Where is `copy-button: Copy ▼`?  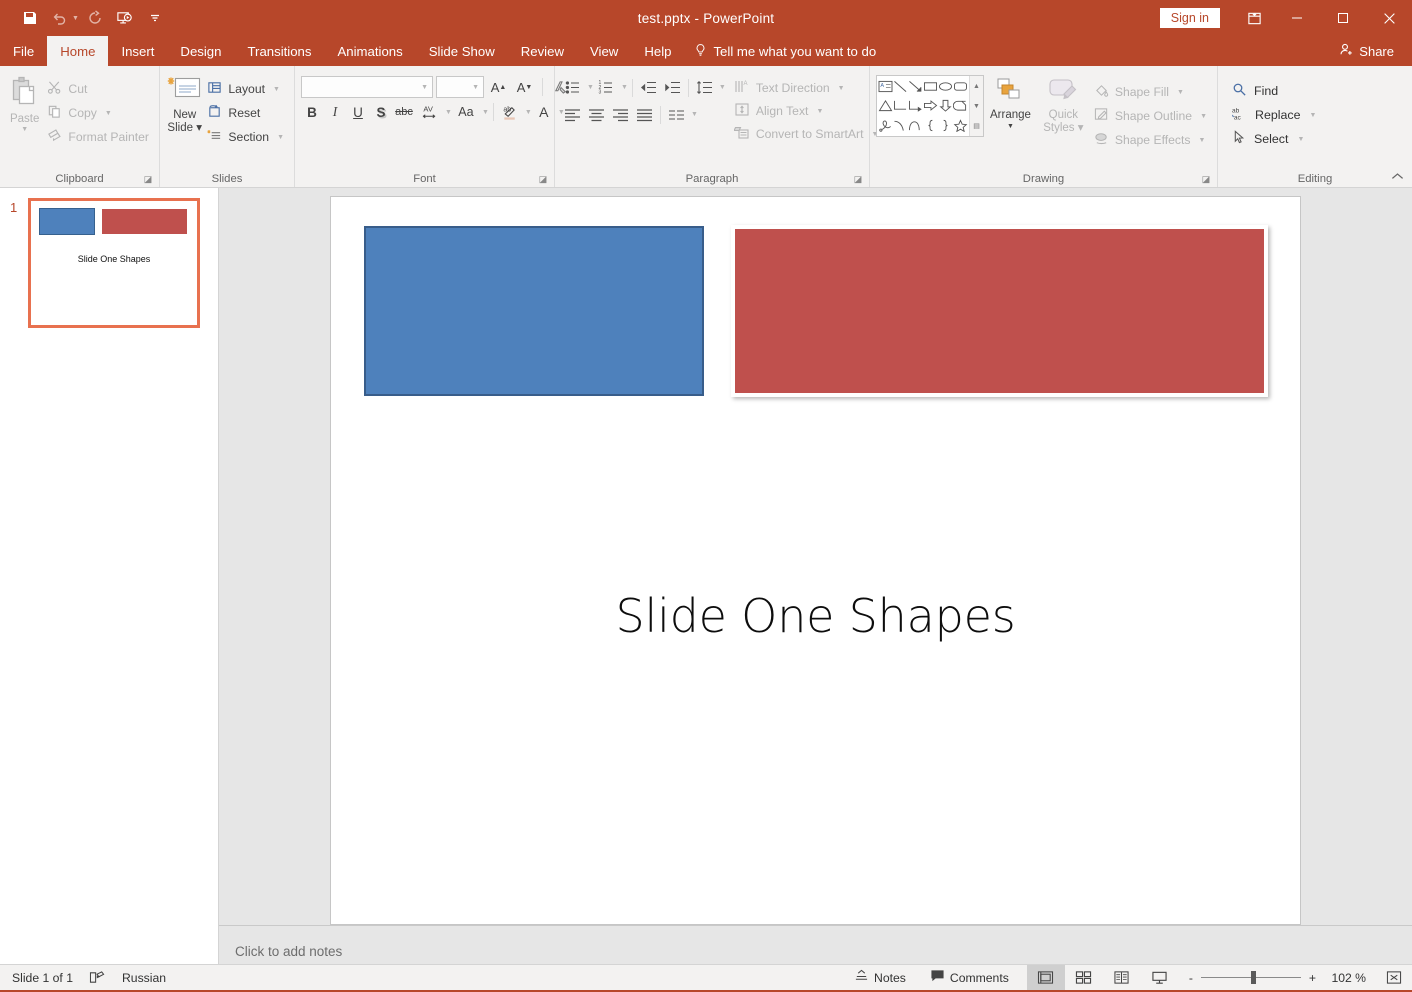 copy-button: Copy ▼ is located at coordinates (98, 113).